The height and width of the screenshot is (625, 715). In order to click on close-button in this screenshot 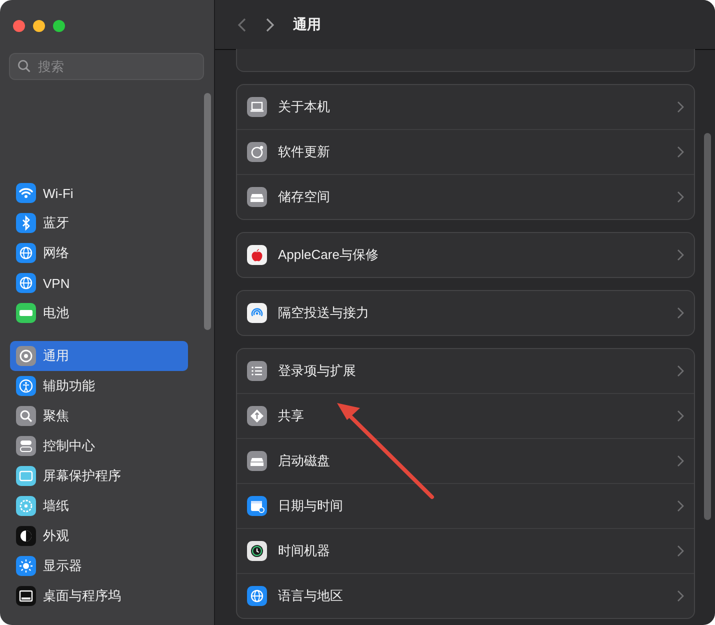, I will do `click(19, 26)`.